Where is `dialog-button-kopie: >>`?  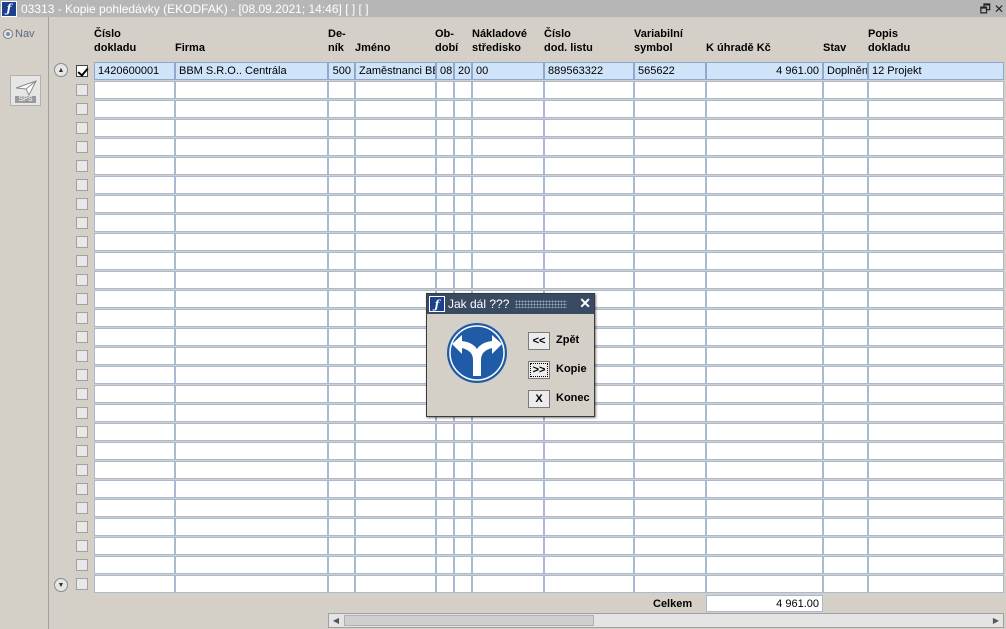 dialog-button-kopie: >> is located at coordinates (539, 370).